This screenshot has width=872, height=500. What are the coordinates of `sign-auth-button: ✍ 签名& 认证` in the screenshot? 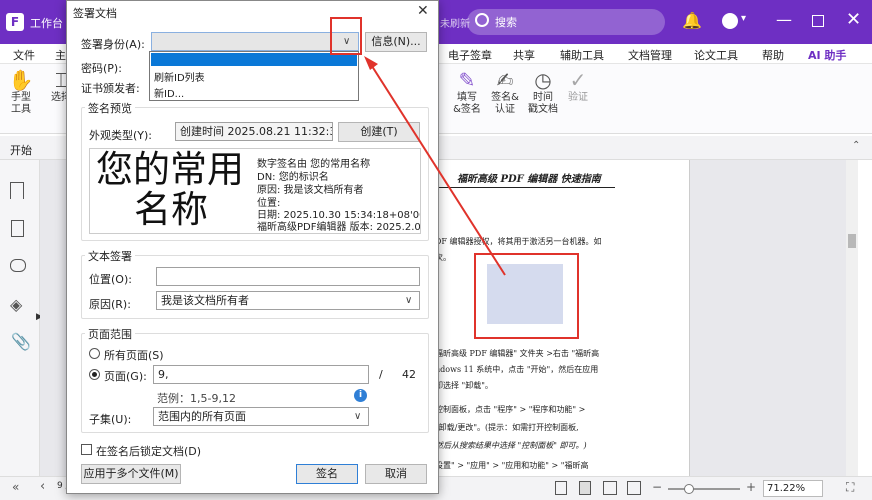 It's located at (505, 96).